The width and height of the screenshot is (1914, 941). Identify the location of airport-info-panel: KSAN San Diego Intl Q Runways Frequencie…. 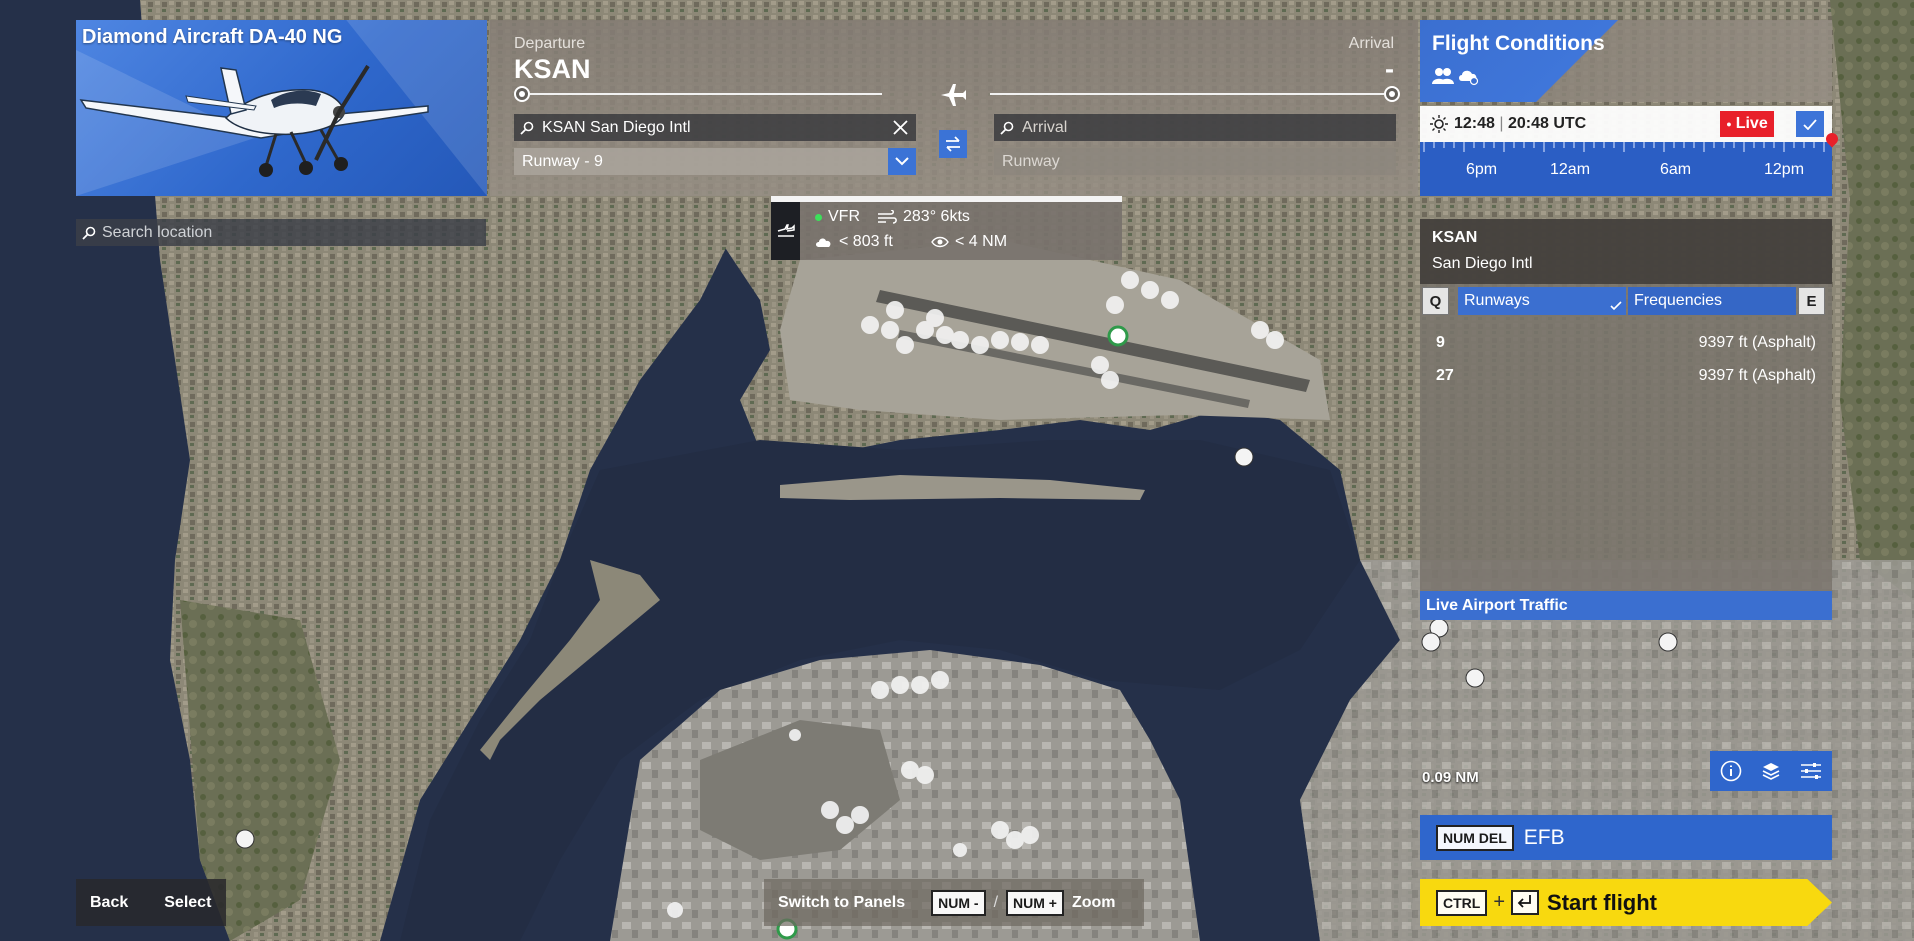
(1626, 405).